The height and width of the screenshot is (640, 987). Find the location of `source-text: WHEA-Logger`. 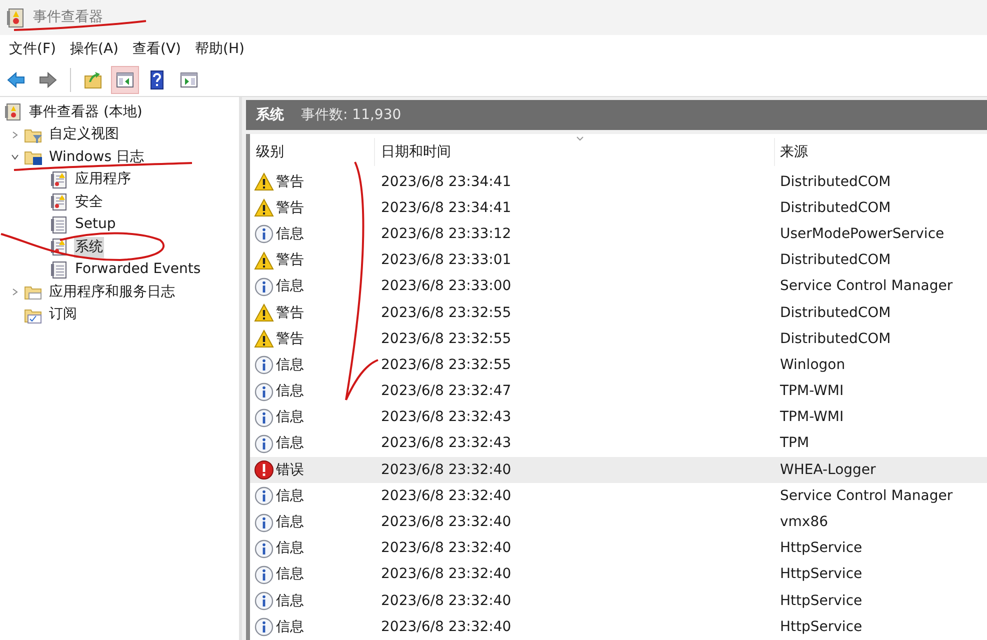

source-text: WHEA-Logger is located at coordinates (828, 470).